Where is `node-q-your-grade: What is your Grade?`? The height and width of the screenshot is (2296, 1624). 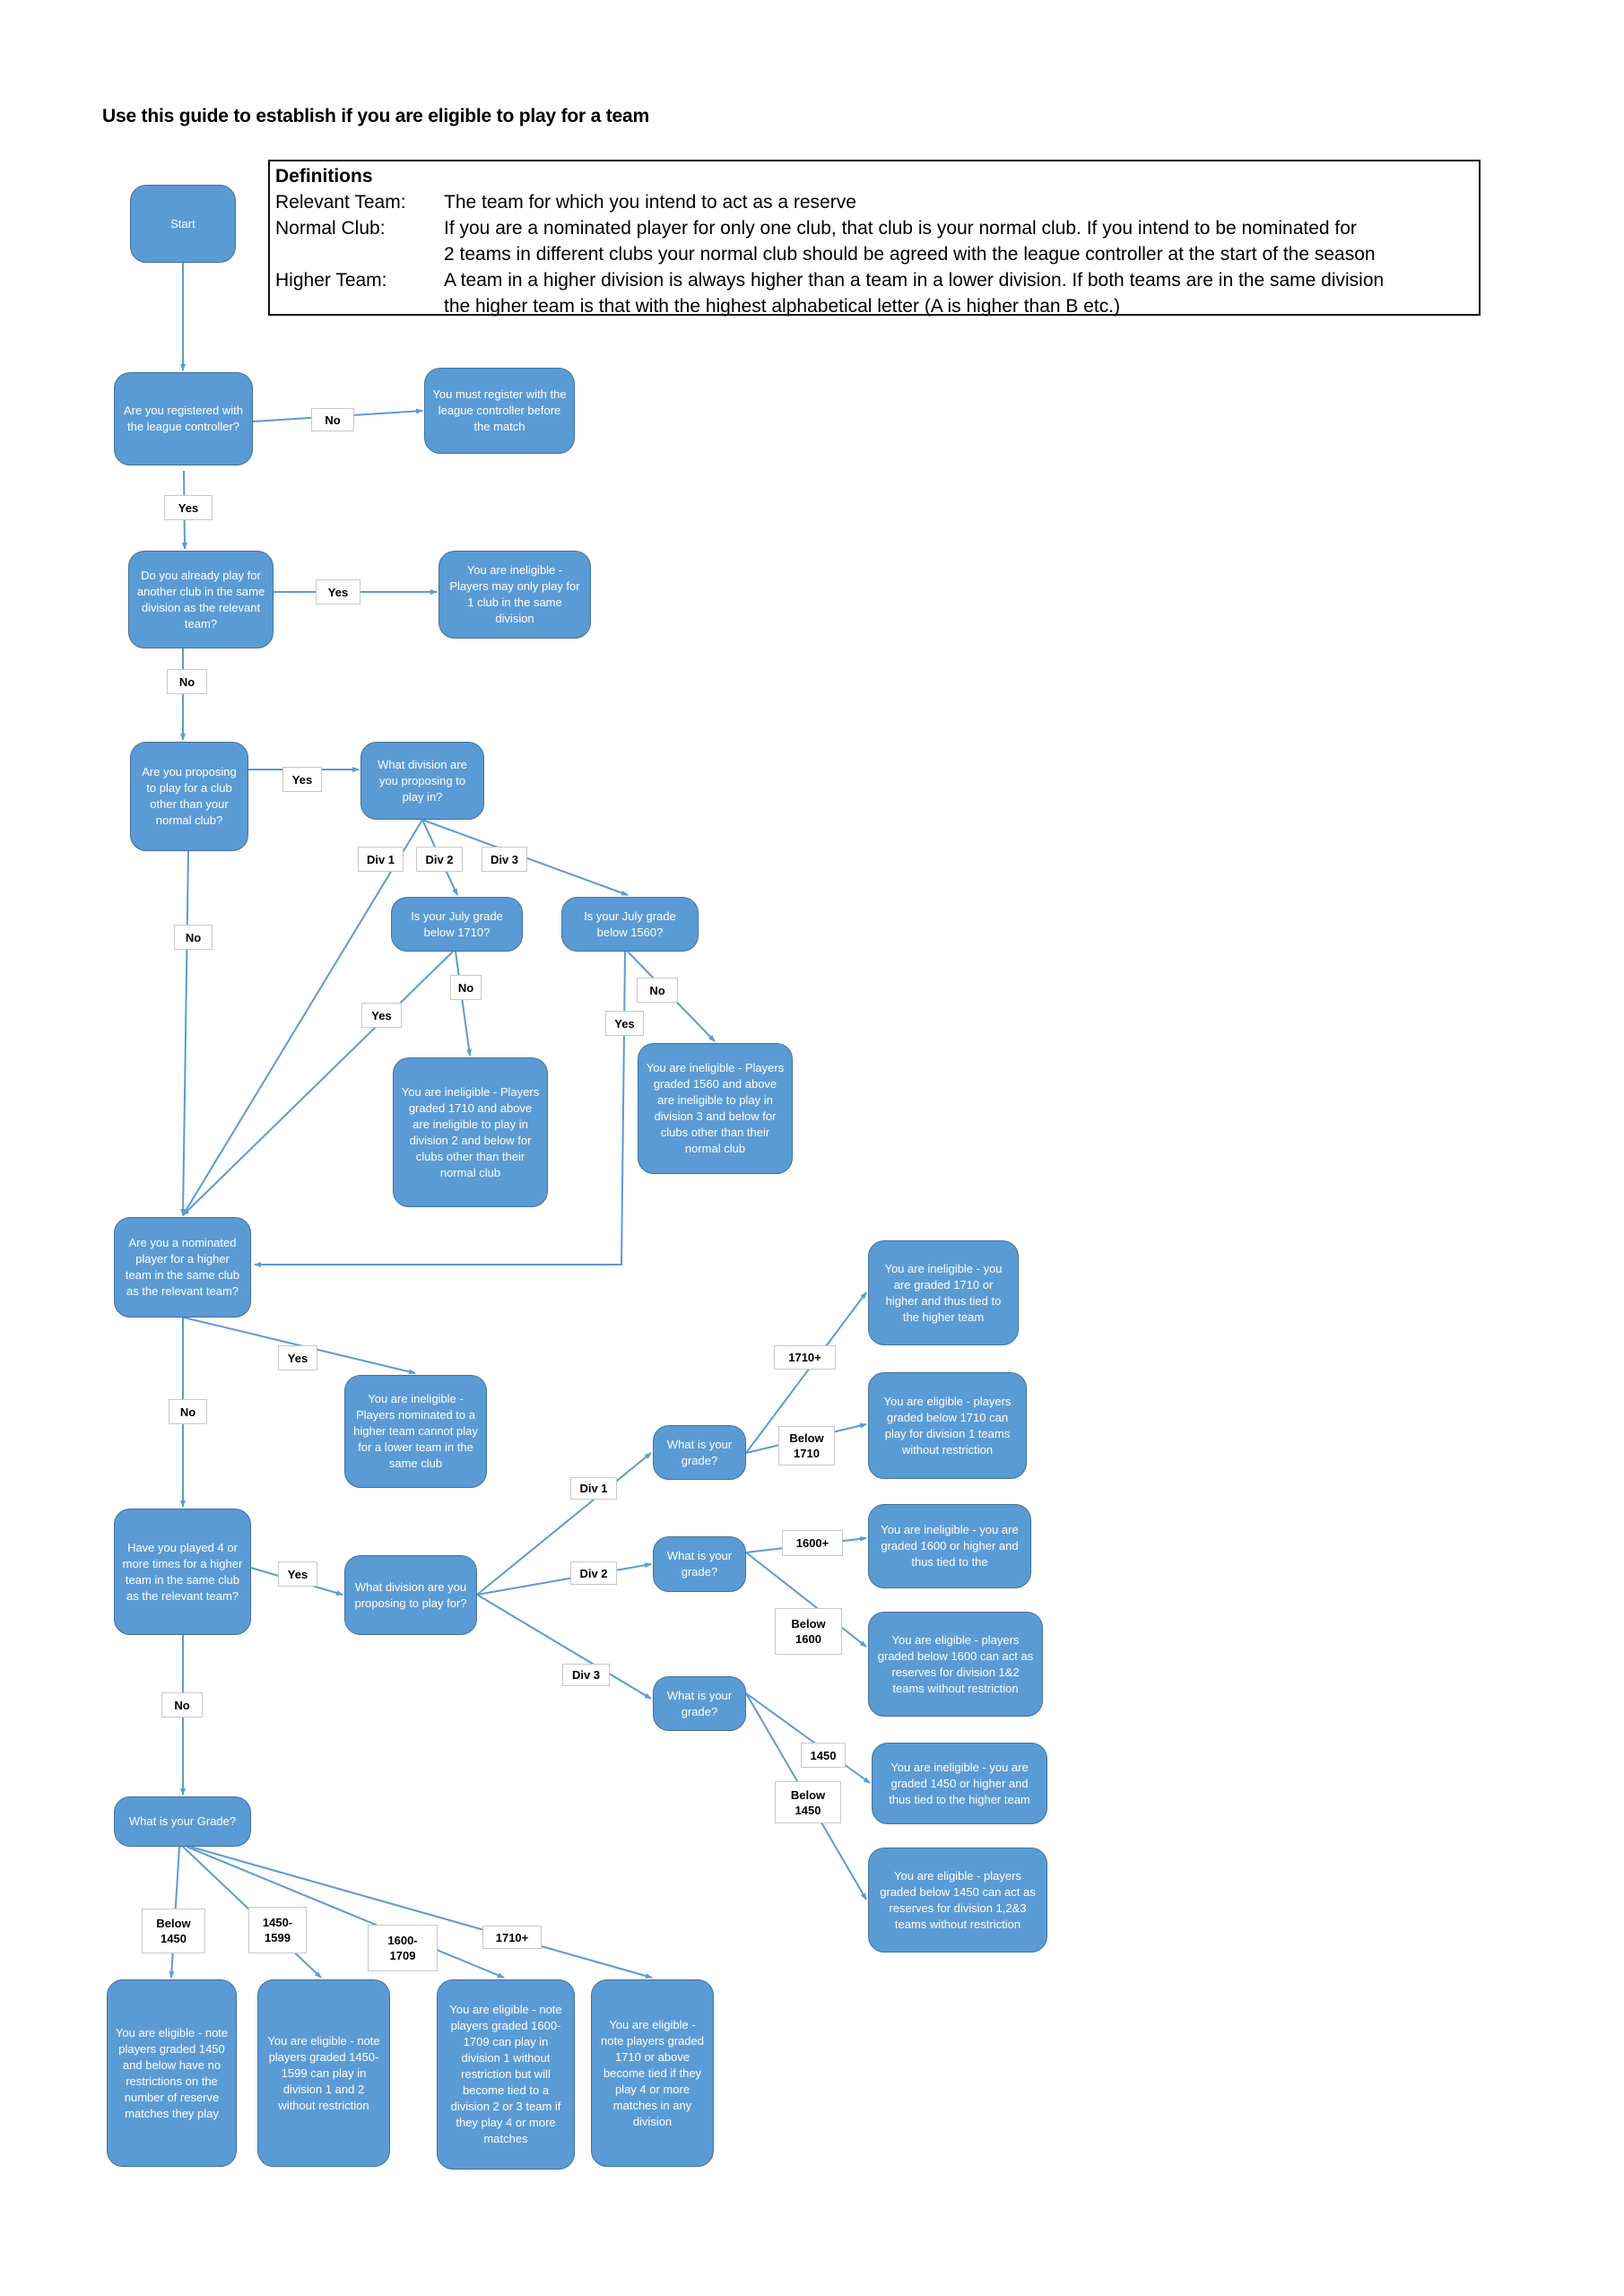 node-q-your-grade: What is your Grade? is located at coordinates (182, 1821).